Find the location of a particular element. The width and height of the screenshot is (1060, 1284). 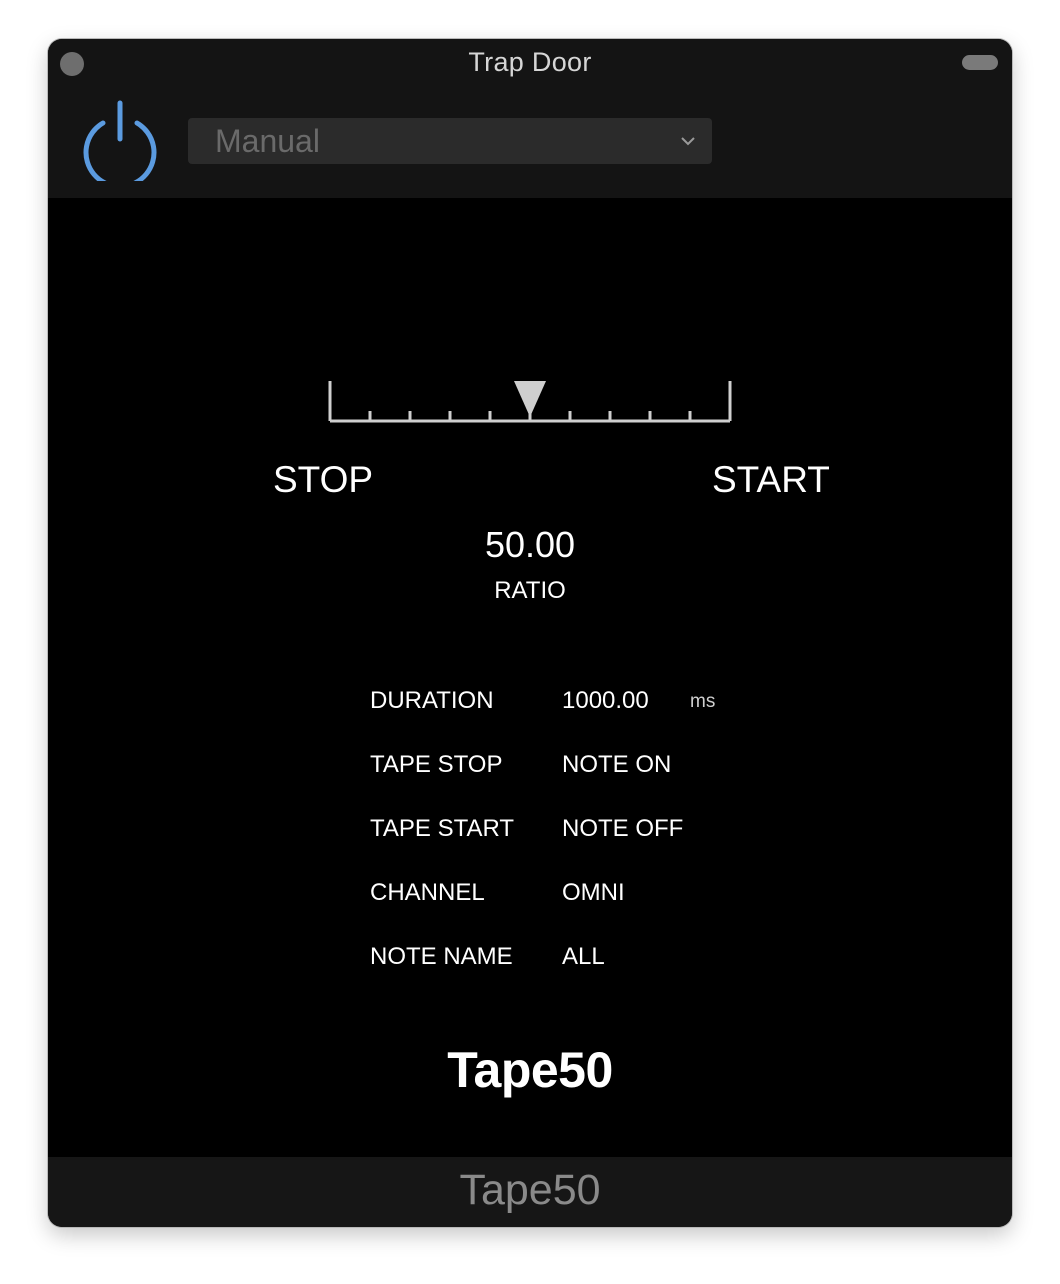

param-value: OMNI is located at coordinates (593, 893).